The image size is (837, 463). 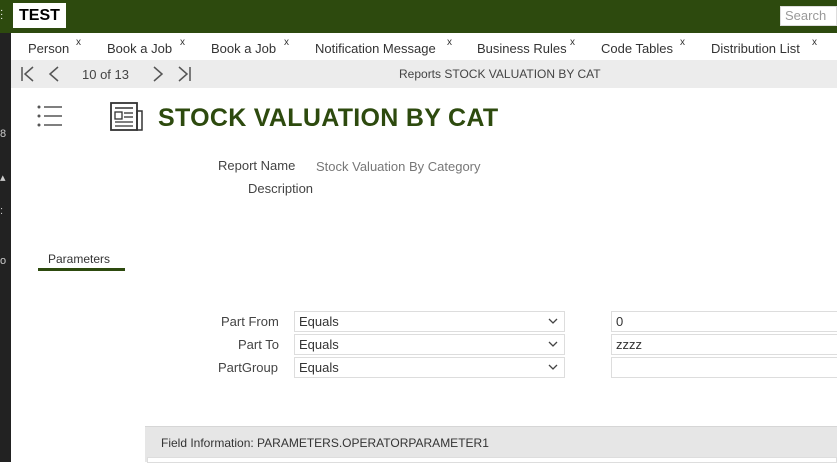 I want to click on side-strip: 8 ▴ : o, so click(x=5, y=247).